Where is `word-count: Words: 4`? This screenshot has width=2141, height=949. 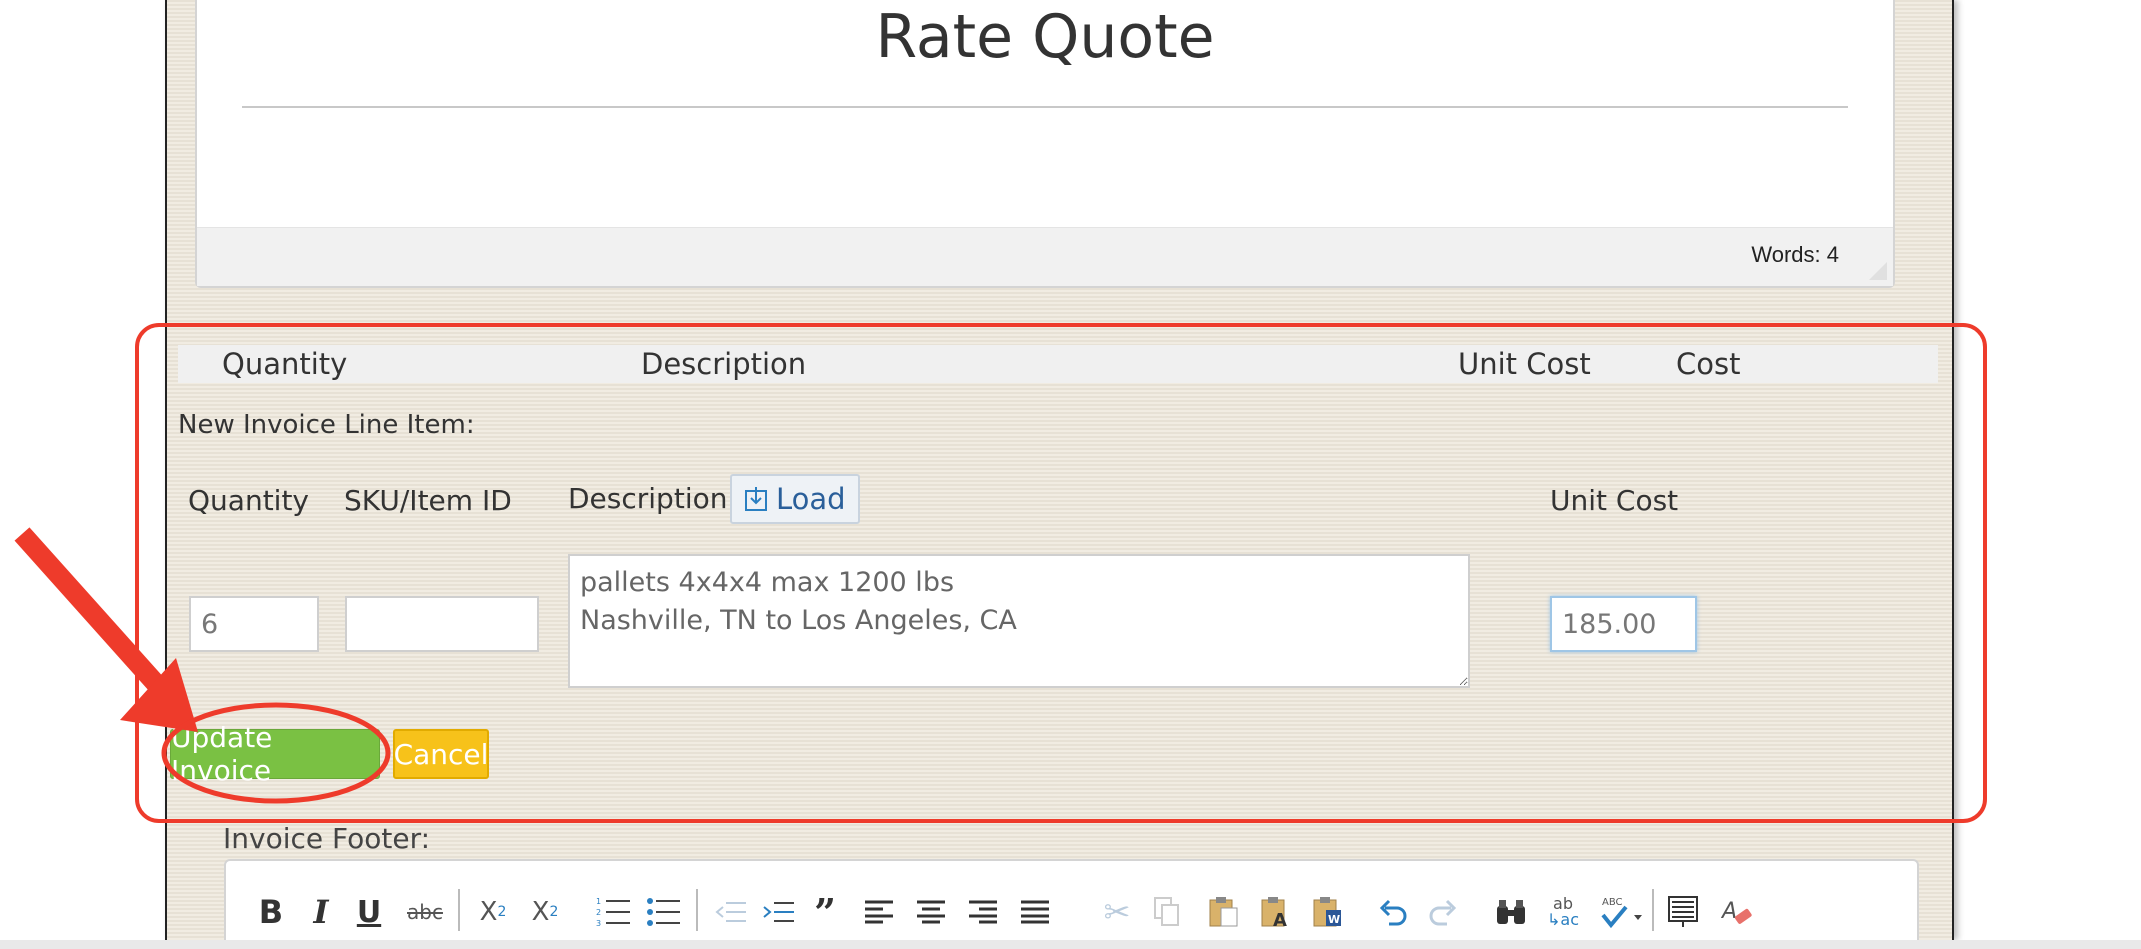
word-count: Words: 4 is located at coordinates (1795, 254).